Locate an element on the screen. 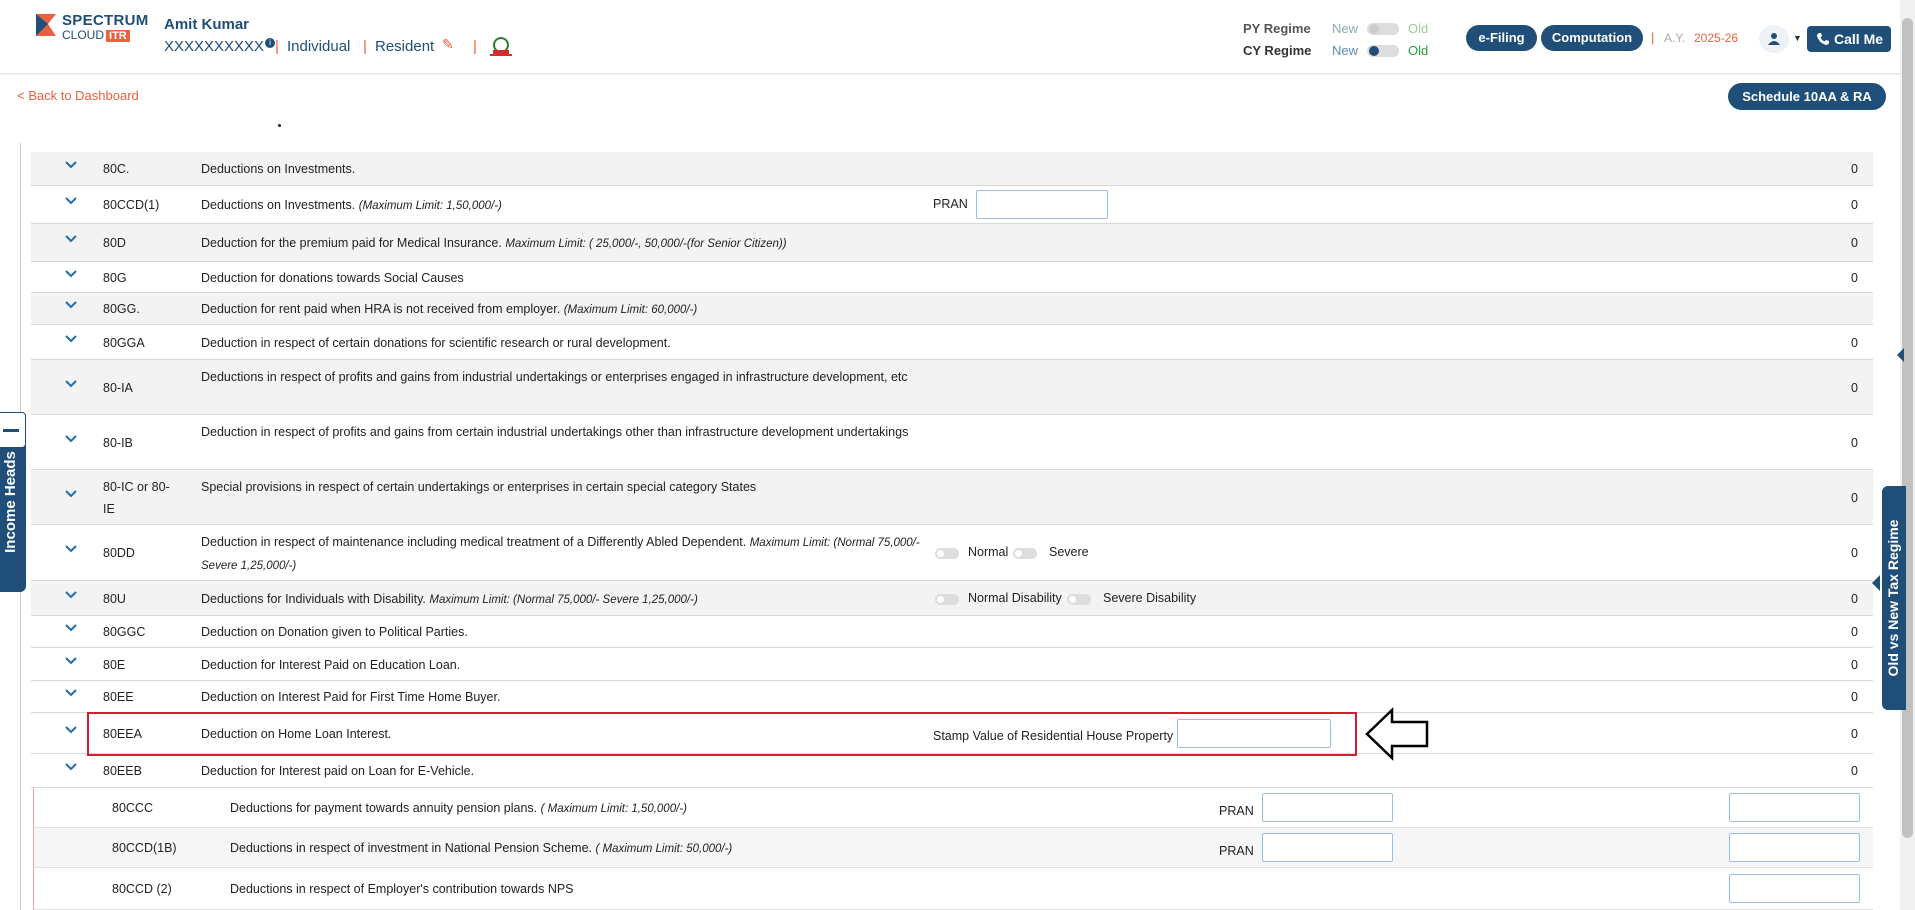 The width and height of the screenshot is (1915, 910). section-code: 80-IC or 80-IE is located at coordinates (136, 497).